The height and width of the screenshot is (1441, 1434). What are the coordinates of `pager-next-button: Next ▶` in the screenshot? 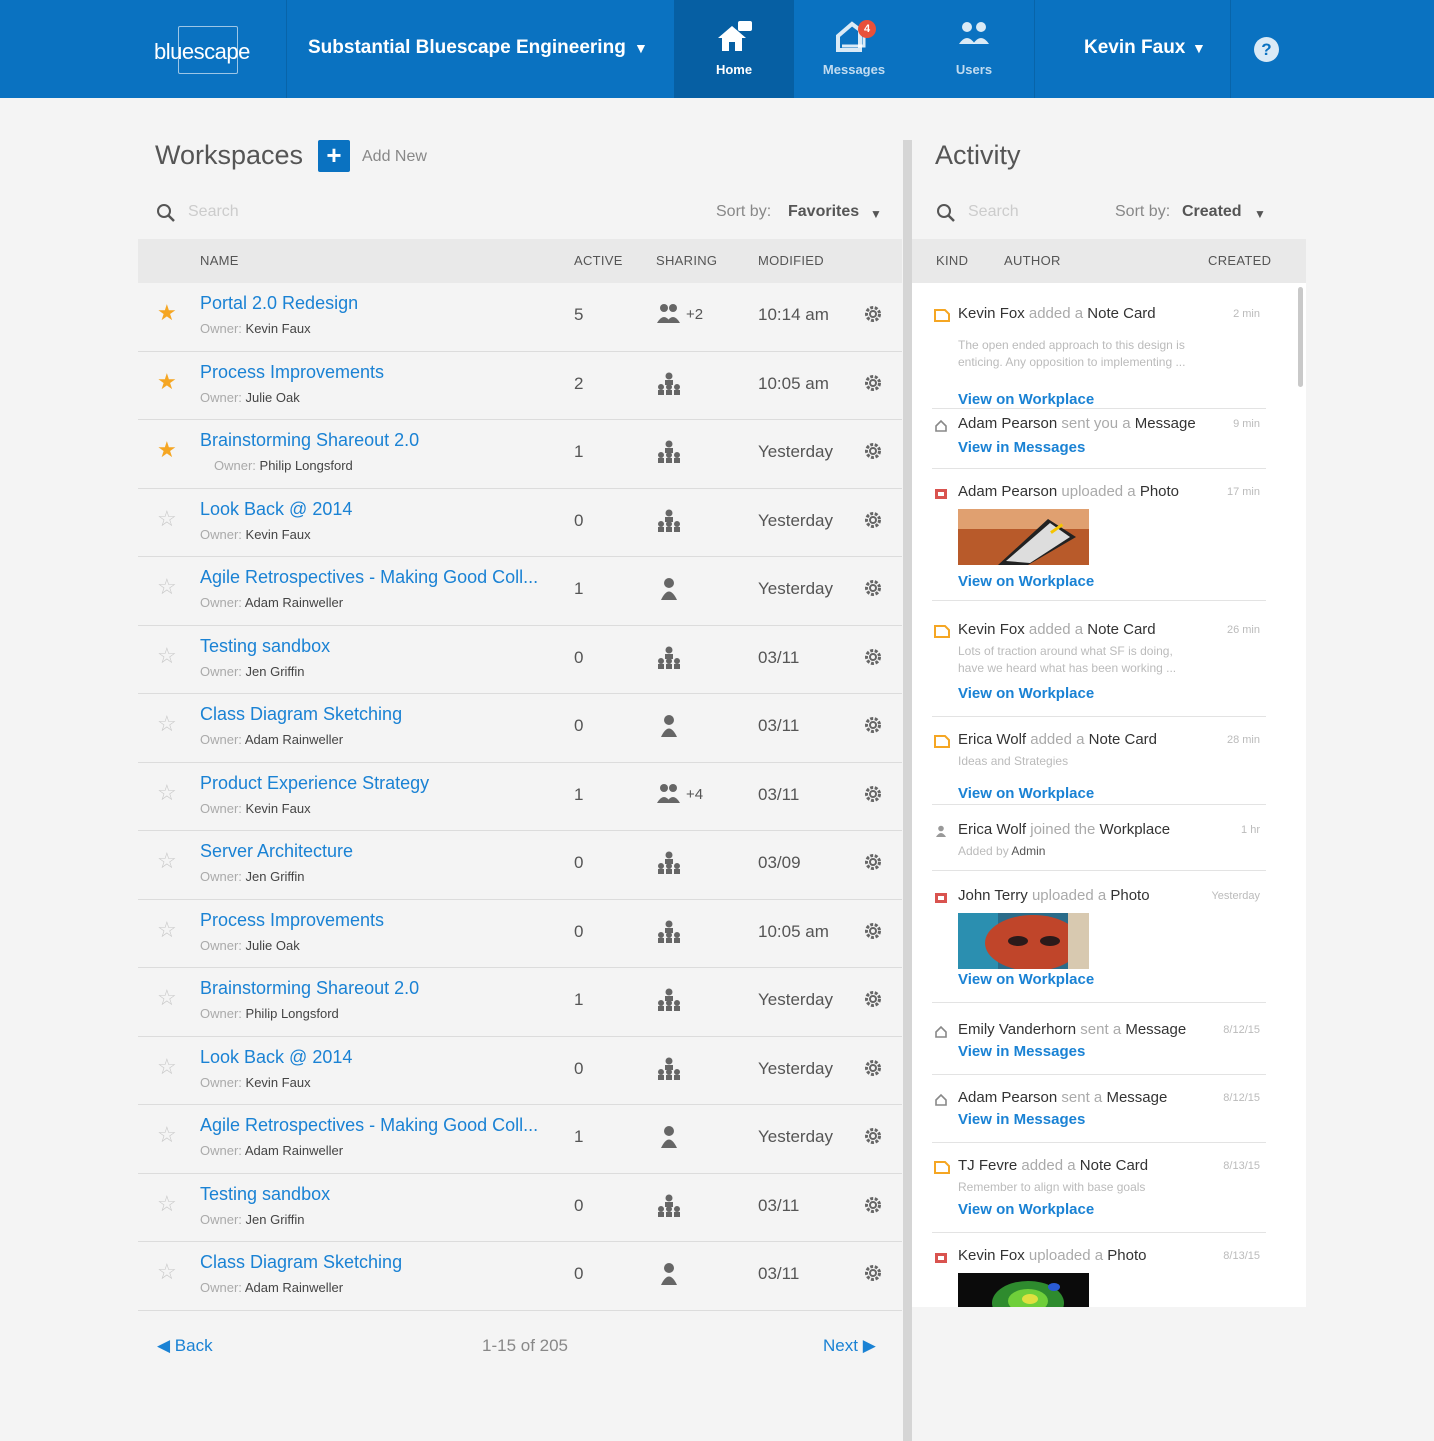 It's located at (849, 1346).